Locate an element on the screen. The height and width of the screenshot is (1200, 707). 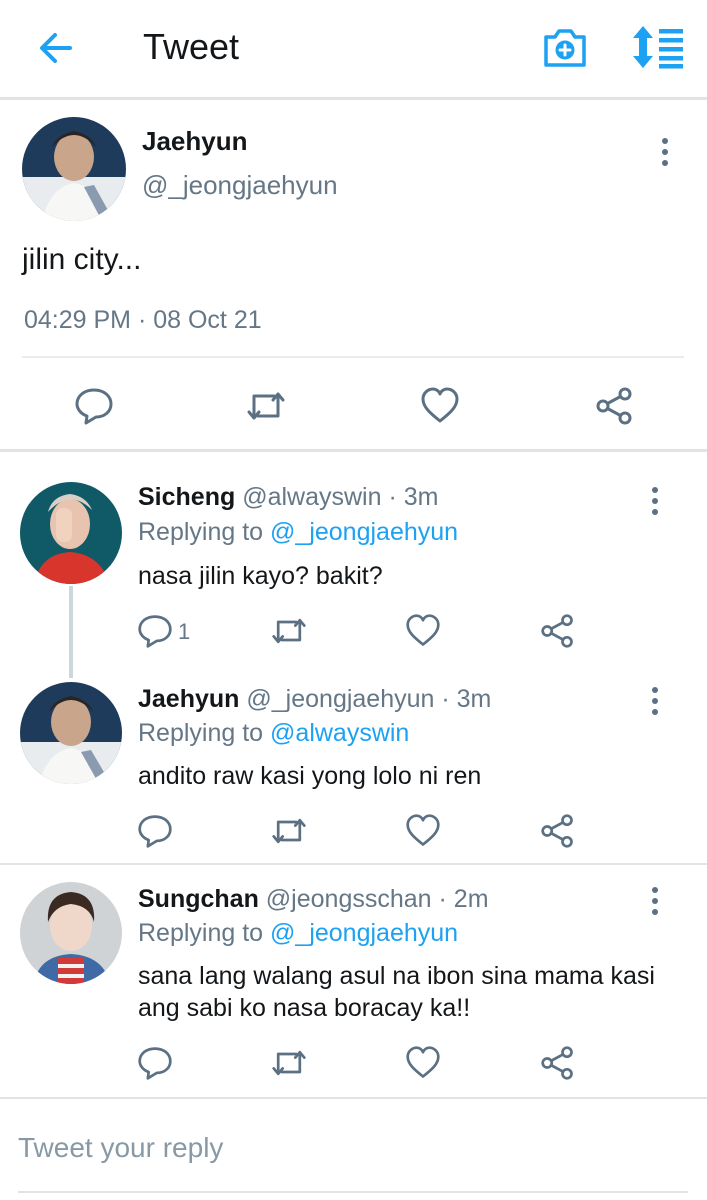
reply-text: nasa jilin kayo? bakit? is located at coordinates (260, 576).